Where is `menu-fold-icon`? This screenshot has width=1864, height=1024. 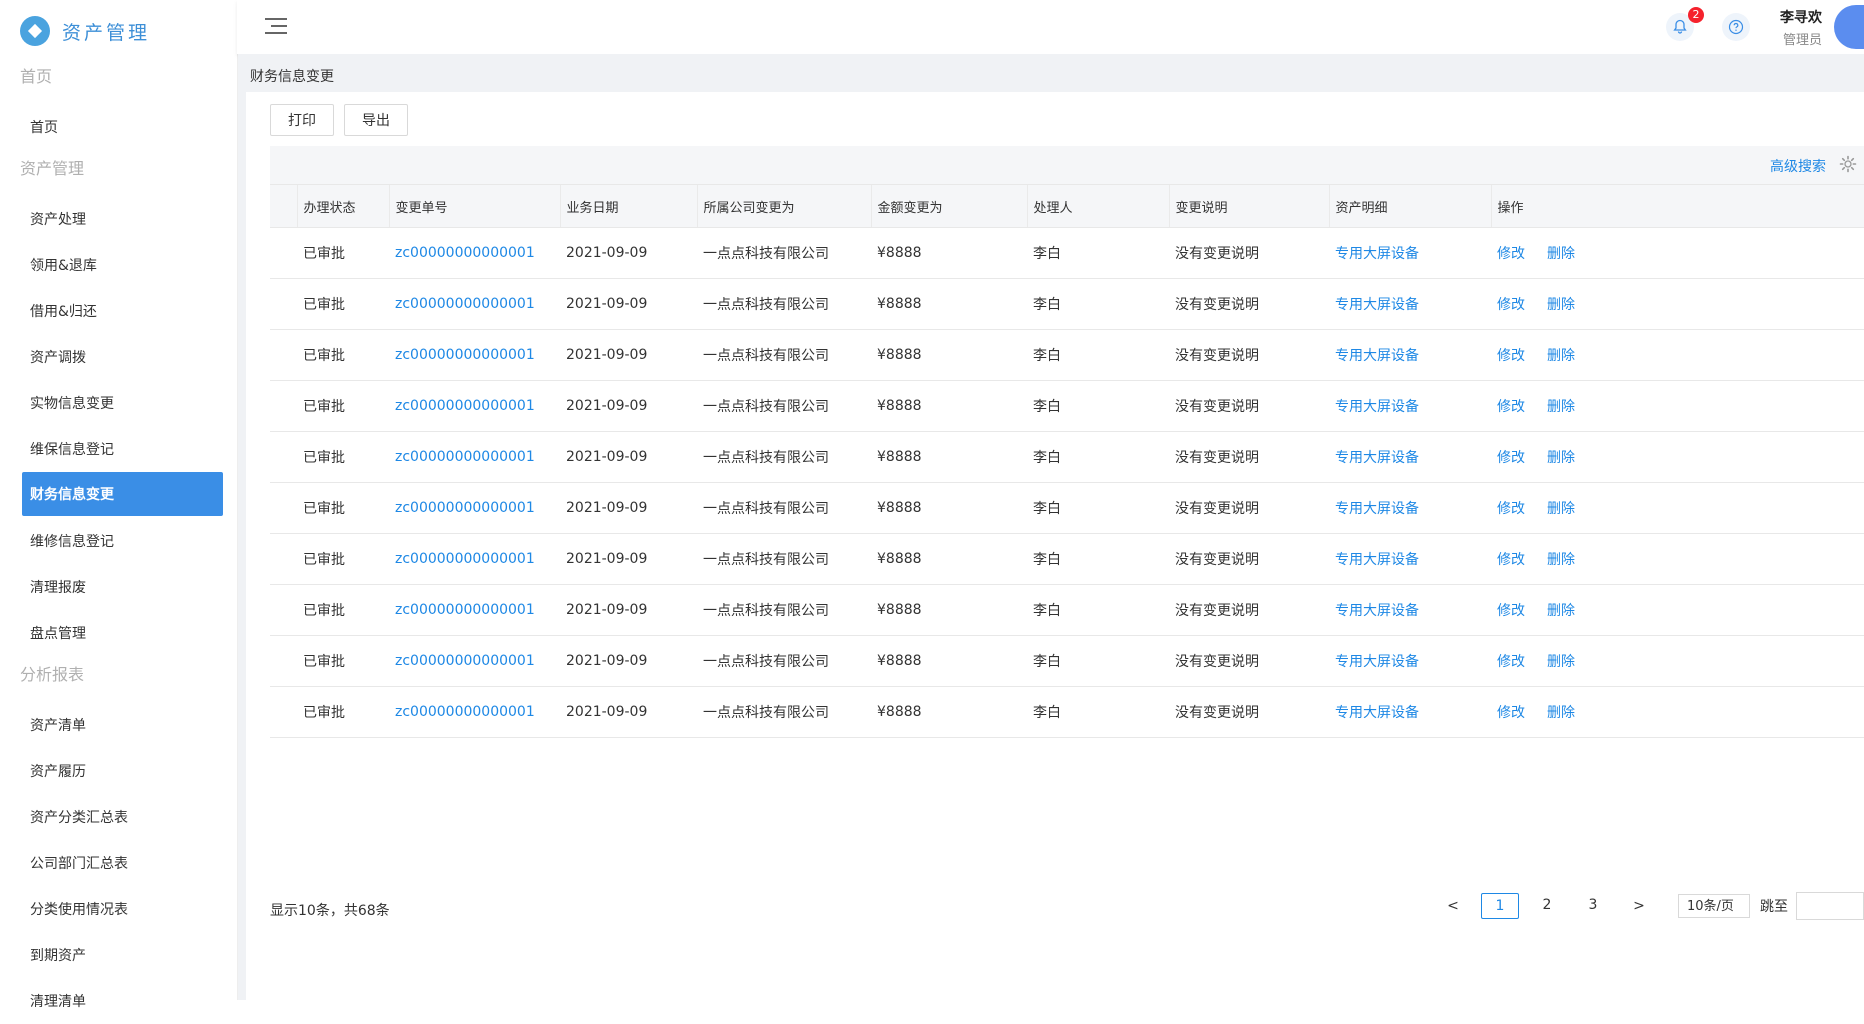 menu-fold-icon is located at coordinates (276, 27).